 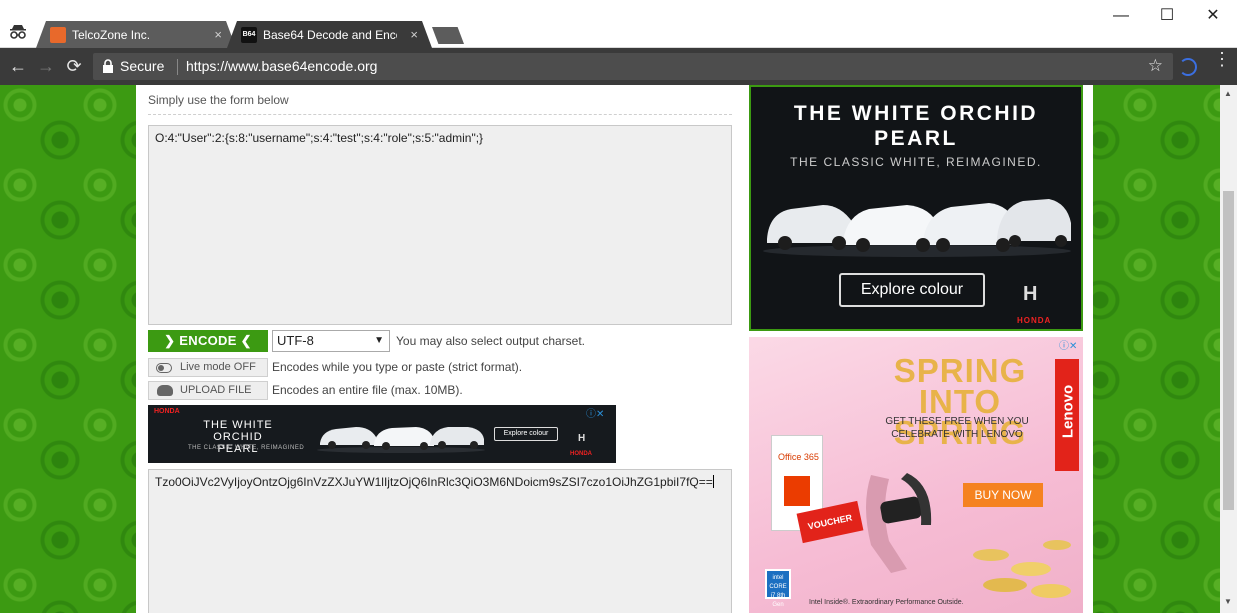 I want to click on minimize-button: —, so click(x=1121, y=16).